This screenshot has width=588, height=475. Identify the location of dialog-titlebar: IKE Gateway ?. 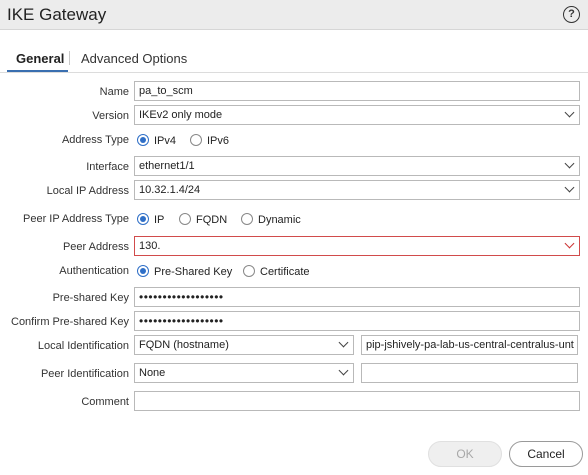
(294, 15).